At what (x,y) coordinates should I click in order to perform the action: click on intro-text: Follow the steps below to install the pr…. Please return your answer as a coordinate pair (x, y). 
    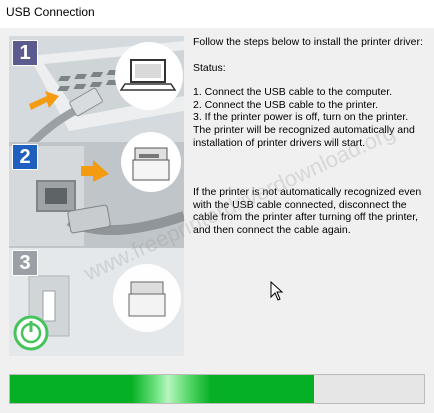
    Looking at the image, I should click on (308, 42).